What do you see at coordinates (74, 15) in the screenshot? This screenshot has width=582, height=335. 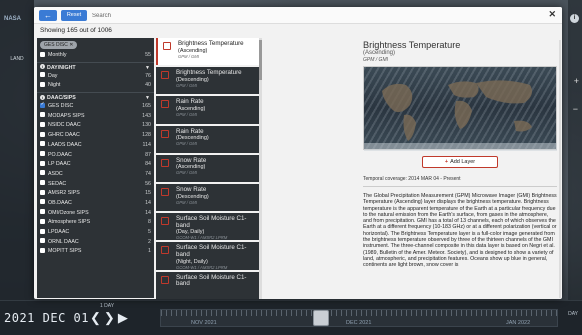 I see `reset-button: Reset` at bounding box center [74, 15].